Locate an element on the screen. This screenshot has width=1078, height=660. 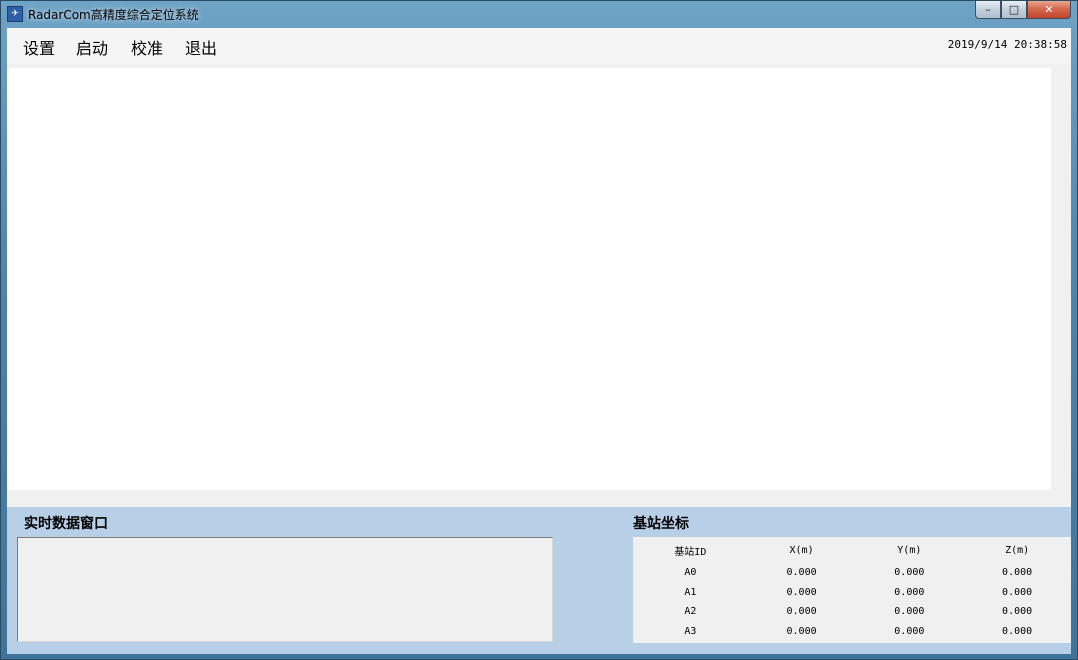
menu-settings: 设置 is located at coordinates (39, 47).